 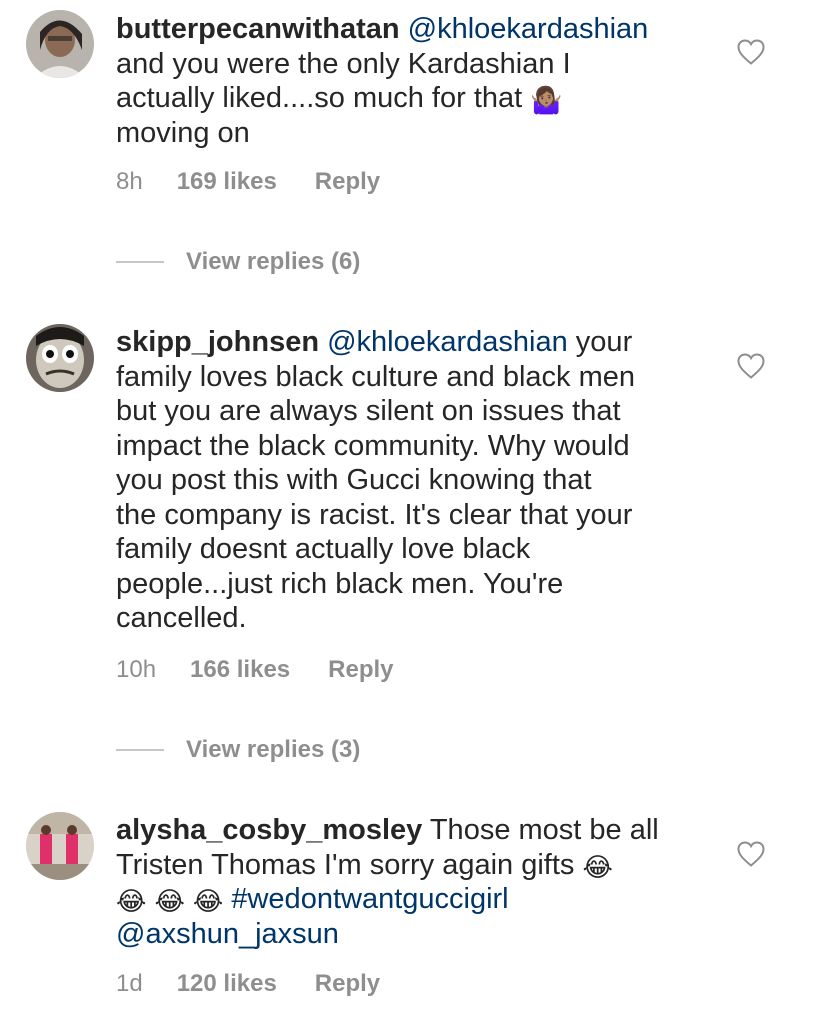 I want to click on comment-meta: 1d 120 likes Reply, so click(x=248, y=984).